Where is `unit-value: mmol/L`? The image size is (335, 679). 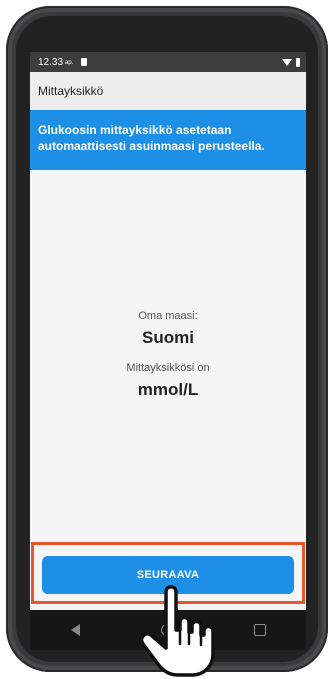
unit-value: mmol/L is located at coordinates (168, 389).